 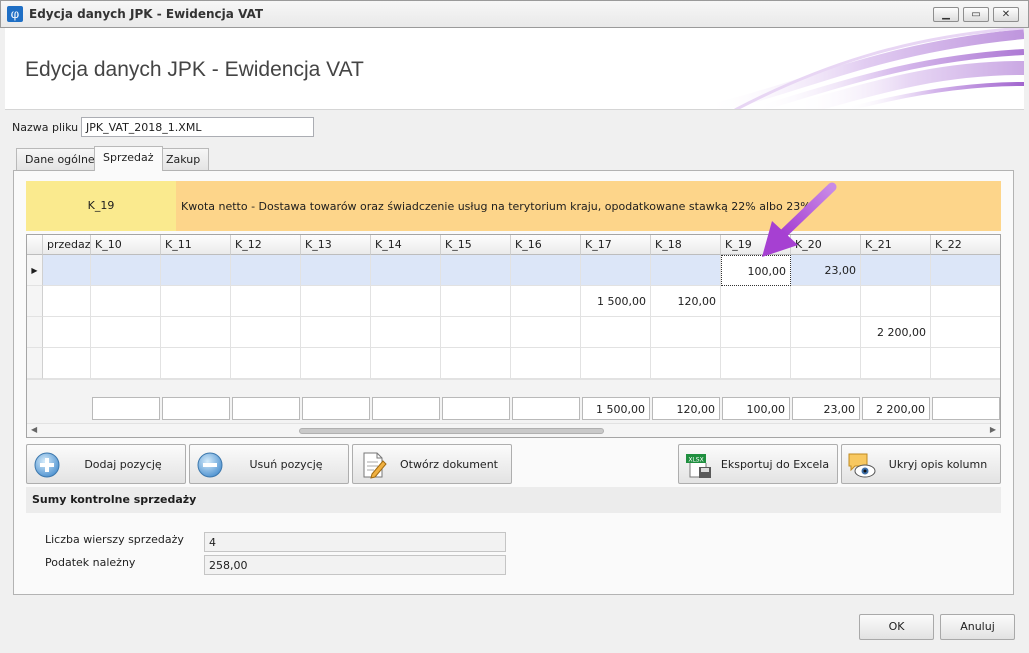 What do you see at coordinates (826, 245) in the screenshot?
I see `column-header-k-20: K_20` at bounding box center [826, 245].